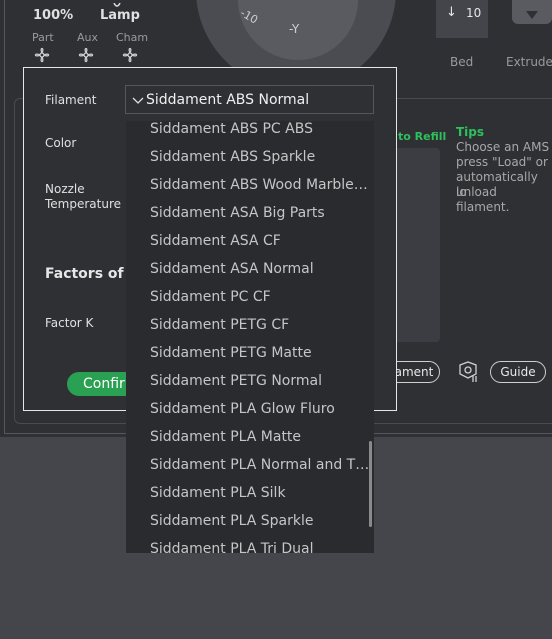 This screenshot has width=552, height=639. Describe the element at coordinates (228, 99) in the screenshot. I see `filament-selected-value: Siddament ABS Normal` at that location.